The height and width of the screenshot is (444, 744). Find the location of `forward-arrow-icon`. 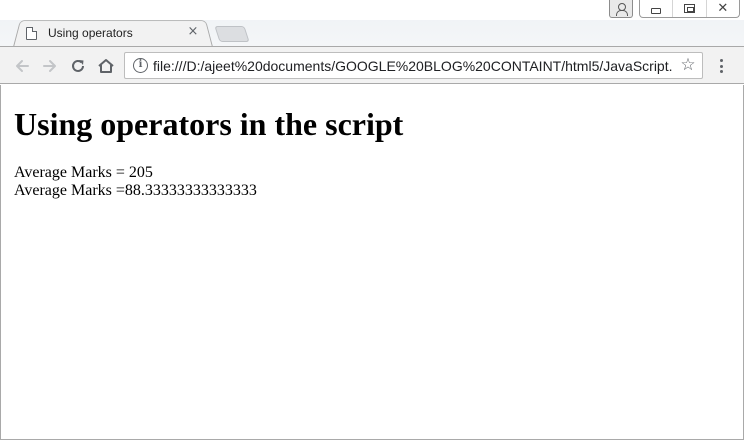

forward-arrow-icon is located at coordinates (49, 66).